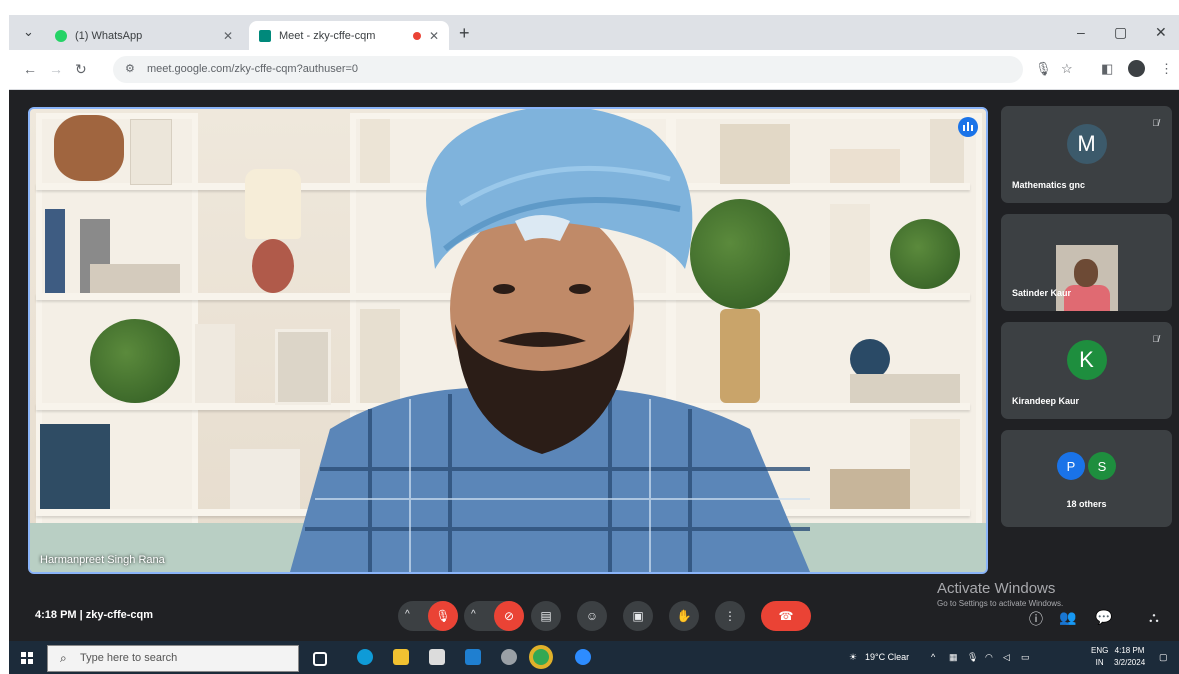  Describe the element at coordinates (437, 657) in the screenshot. I see `store-icon` at that location.